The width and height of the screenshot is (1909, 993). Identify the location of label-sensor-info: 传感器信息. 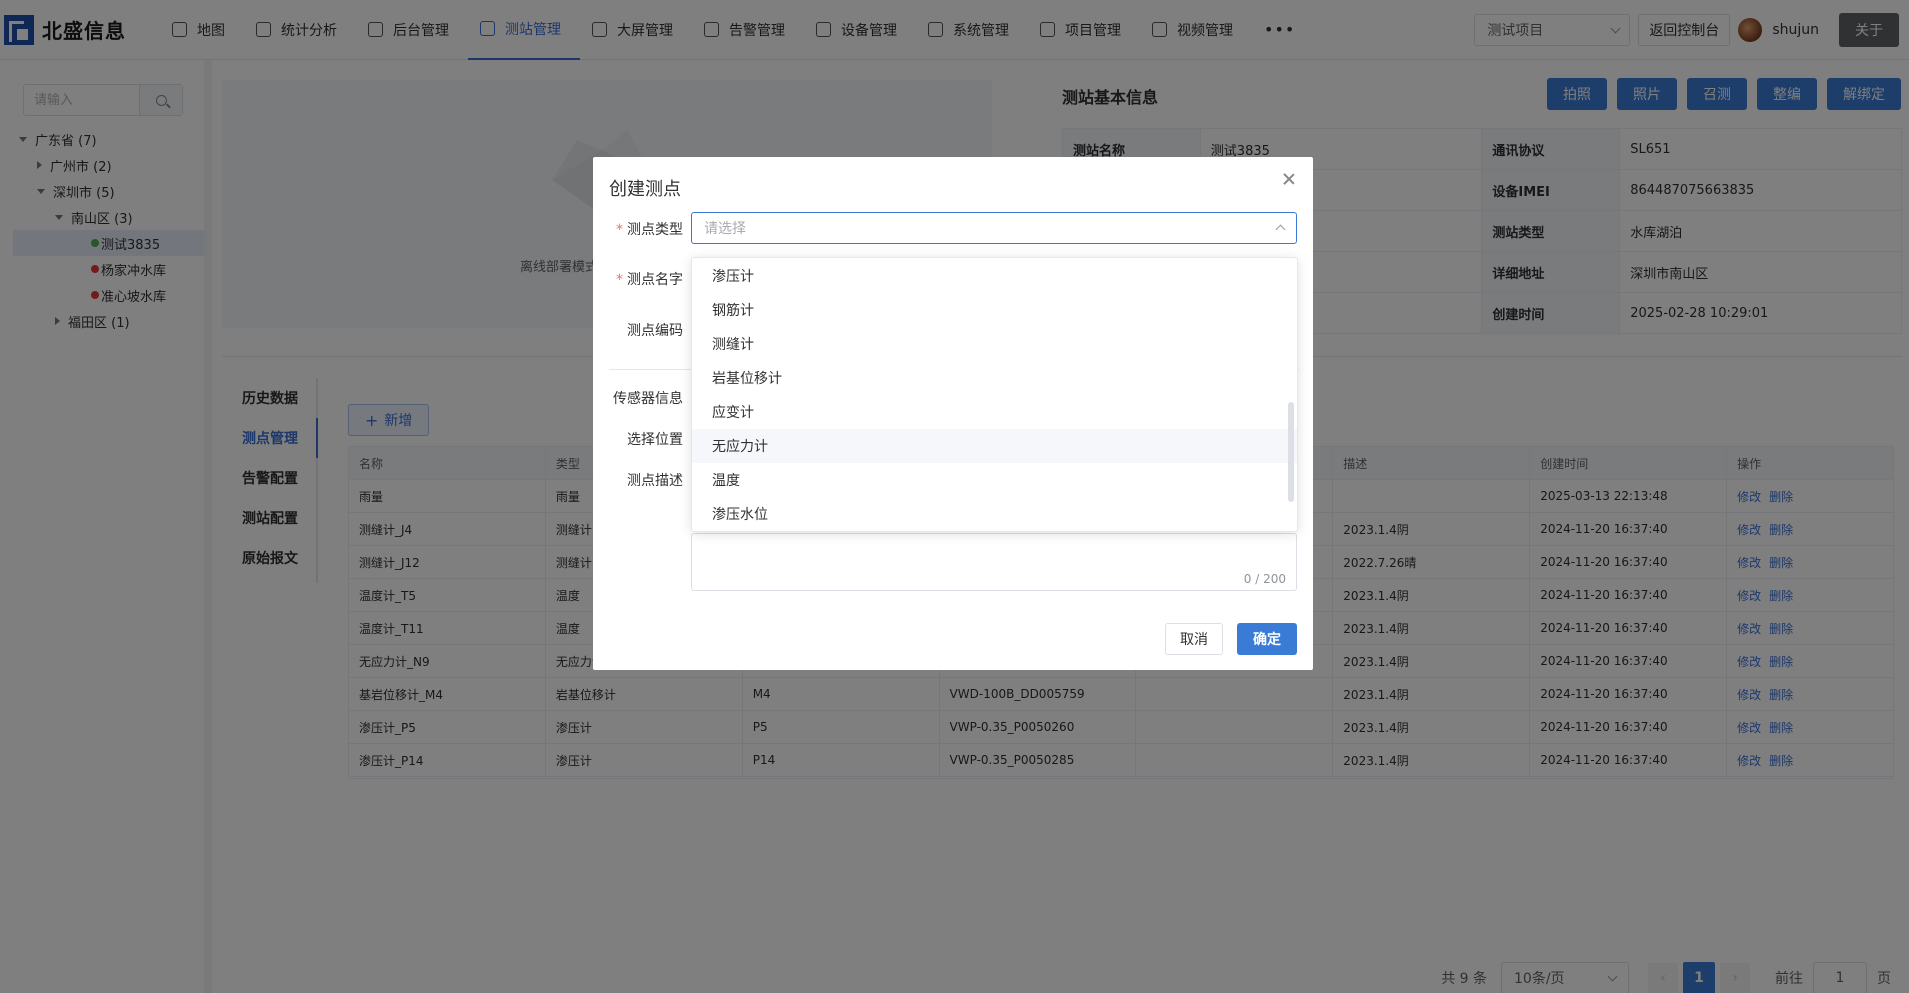
(648, 399).